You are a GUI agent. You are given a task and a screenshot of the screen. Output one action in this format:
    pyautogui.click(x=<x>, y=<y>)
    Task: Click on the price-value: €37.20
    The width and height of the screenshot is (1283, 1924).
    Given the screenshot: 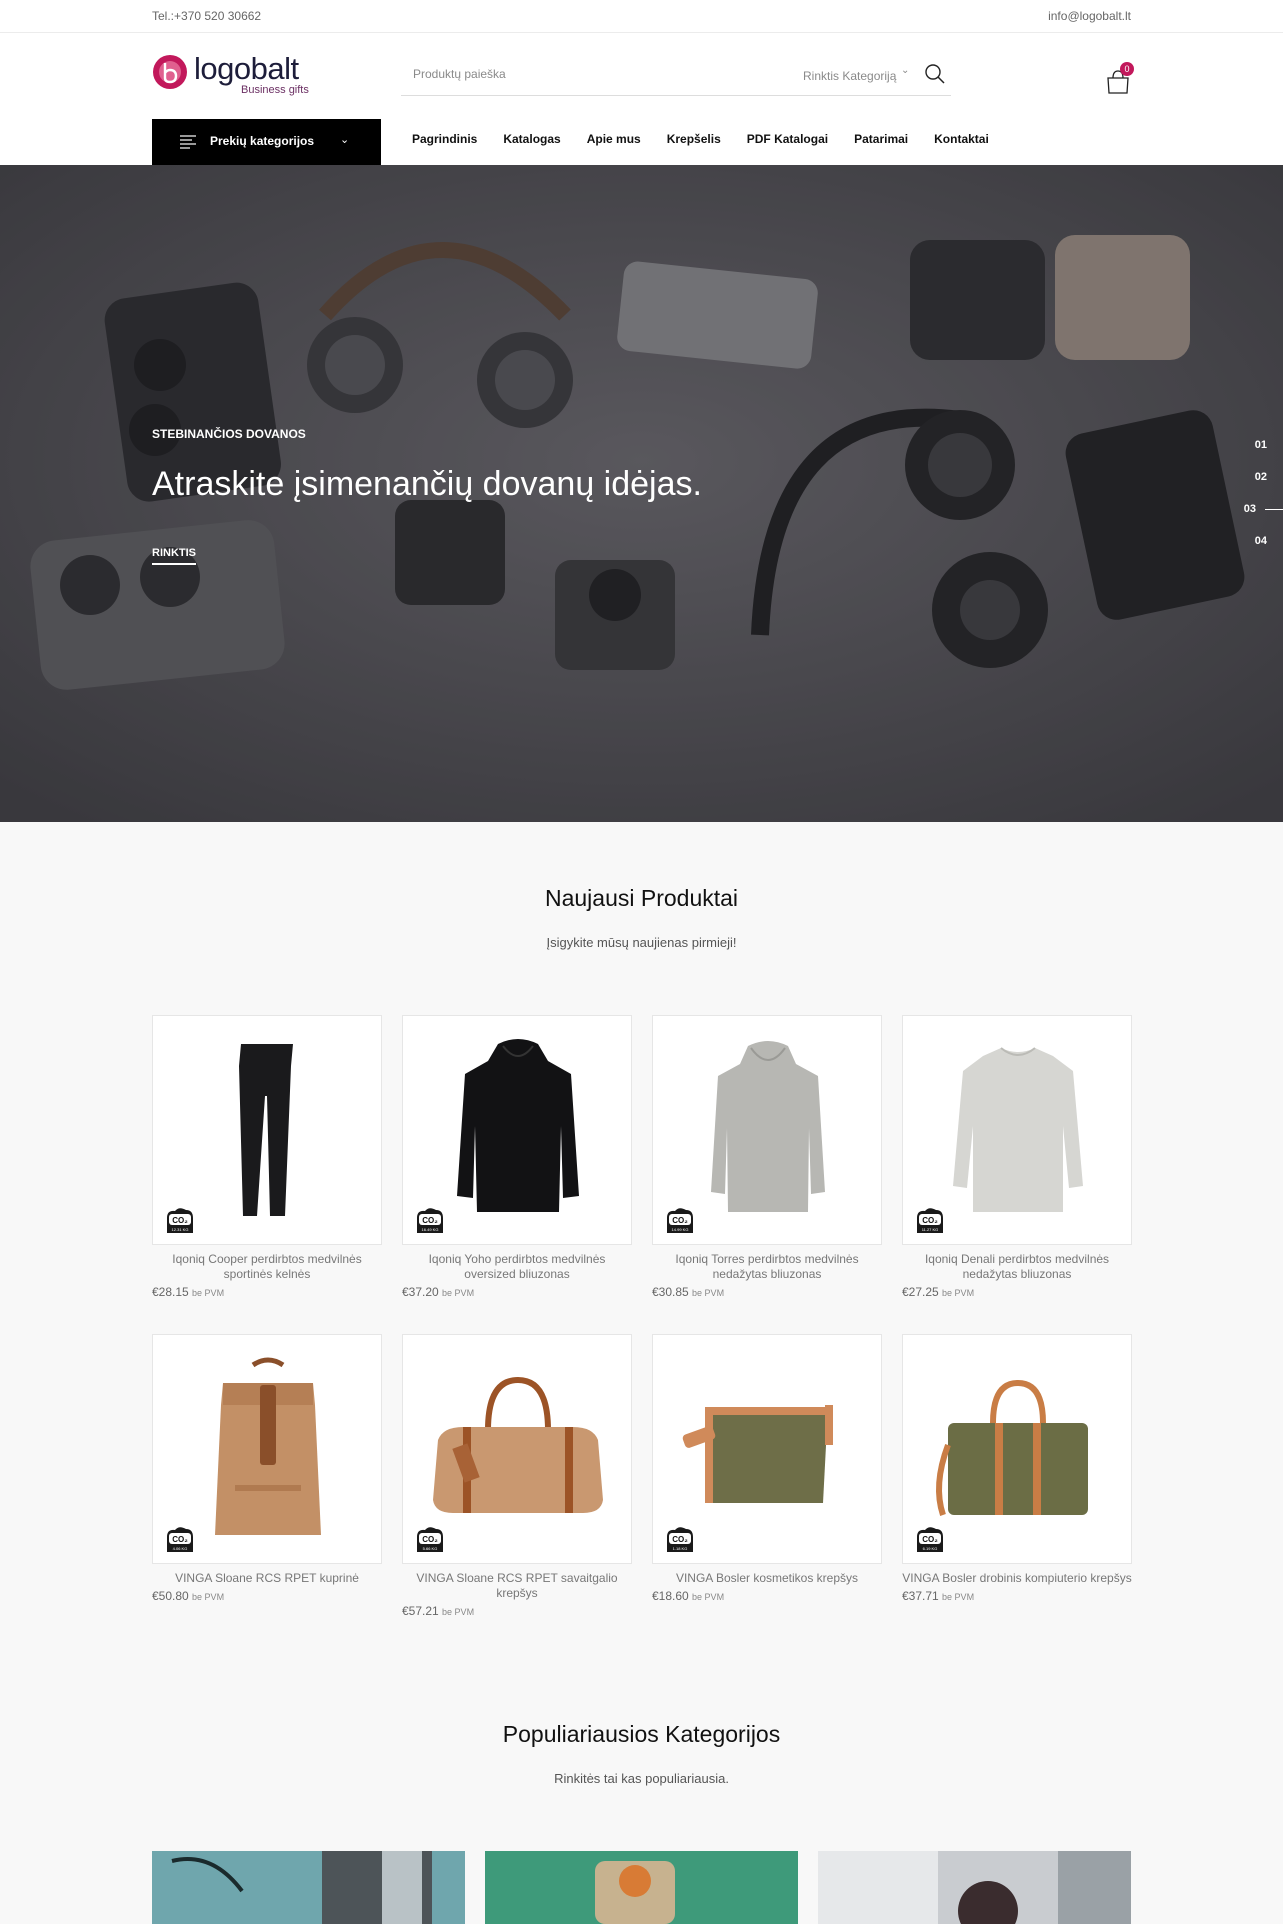 What is the action you would take?
    pyautogui.click(x=420, y=1292)
    